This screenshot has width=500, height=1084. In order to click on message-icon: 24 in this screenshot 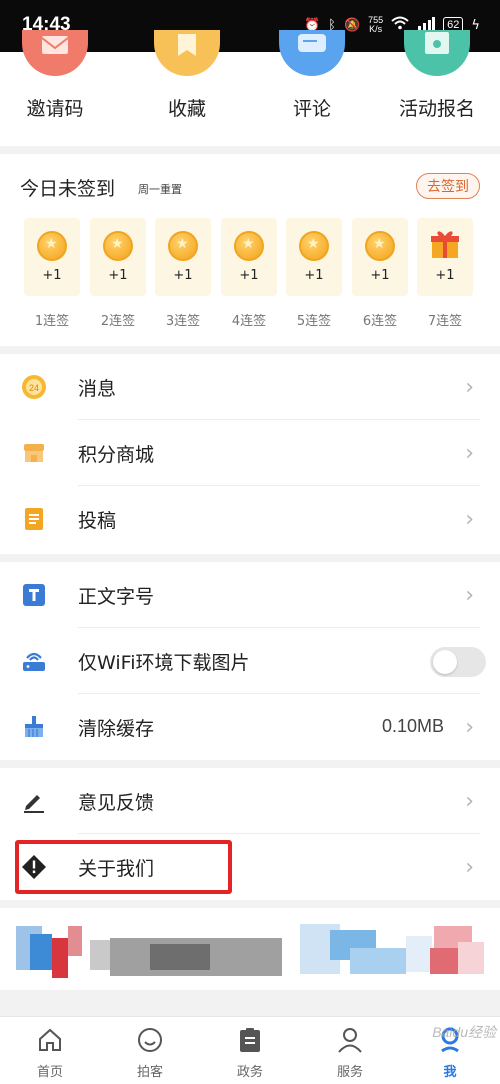, I will do `click(34, 387)`.